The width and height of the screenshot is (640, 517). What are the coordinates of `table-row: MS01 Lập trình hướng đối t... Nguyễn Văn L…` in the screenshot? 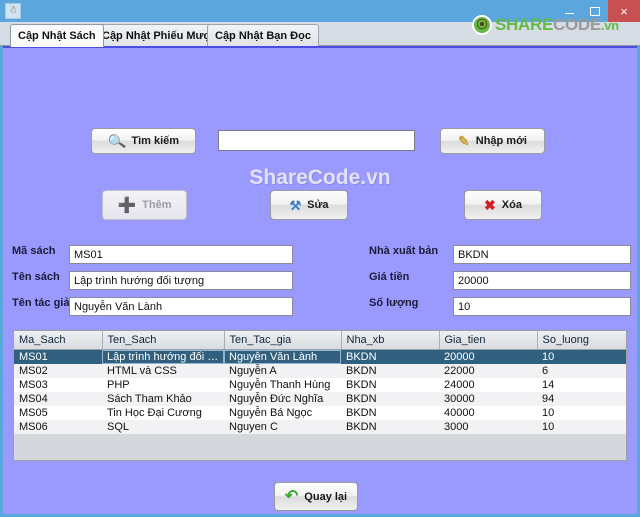 It's located at (320, 356).